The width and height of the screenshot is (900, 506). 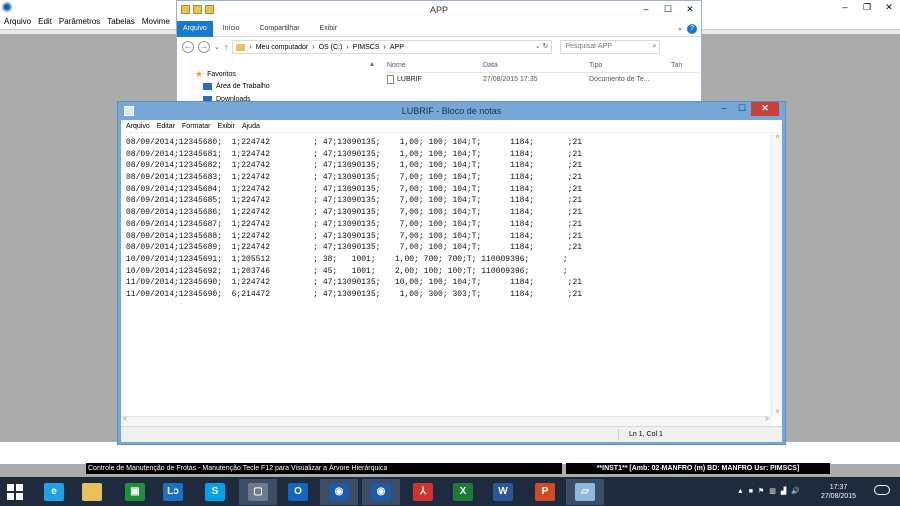 I want to click on navigation-pane: ★ Favoritos Área de Trabalho Downloads, so click(x=279, y=82).